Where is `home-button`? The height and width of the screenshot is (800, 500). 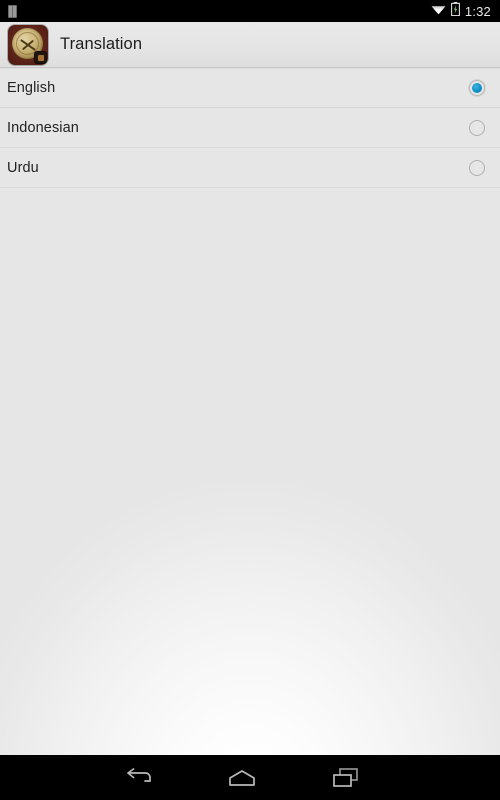
home-button is located at coordinates (242, 777).